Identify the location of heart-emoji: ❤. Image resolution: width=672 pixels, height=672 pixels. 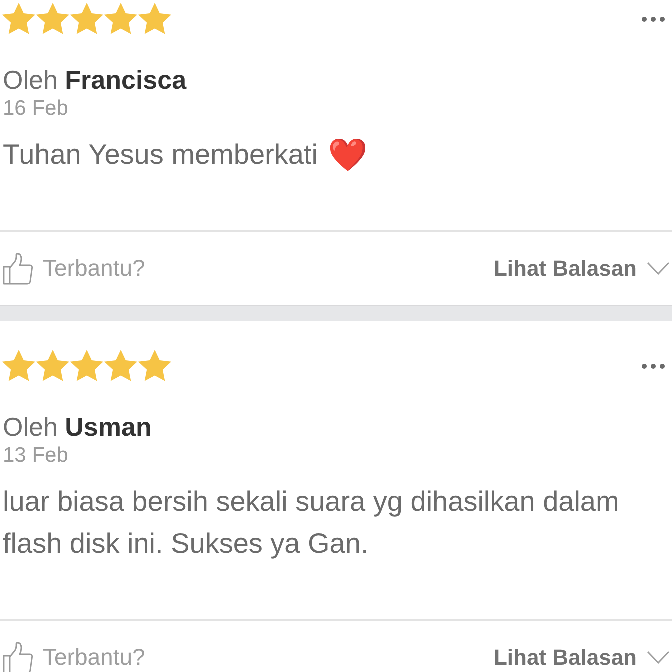
(348, 155).